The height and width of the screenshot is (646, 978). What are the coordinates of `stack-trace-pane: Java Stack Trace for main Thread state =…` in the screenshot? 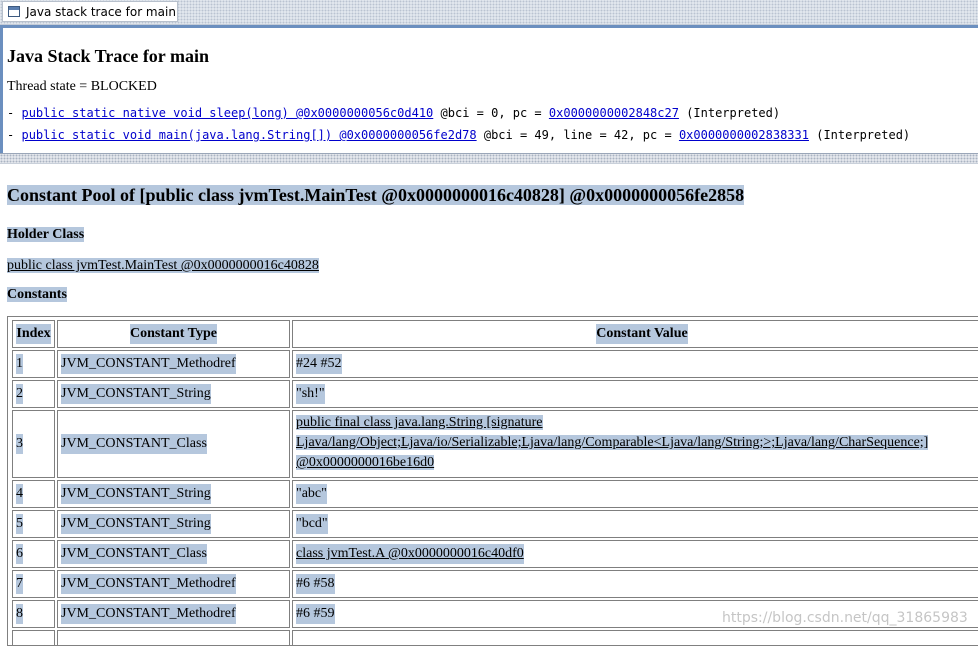 It's located at (489, 93).